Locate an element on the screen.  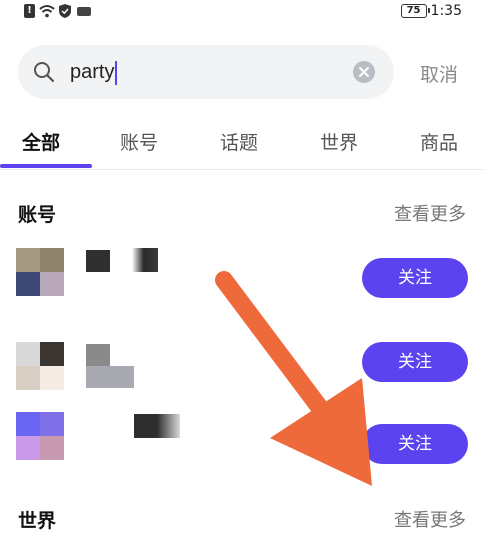
tab-products: 商品 is located at coordinates (439, 141).